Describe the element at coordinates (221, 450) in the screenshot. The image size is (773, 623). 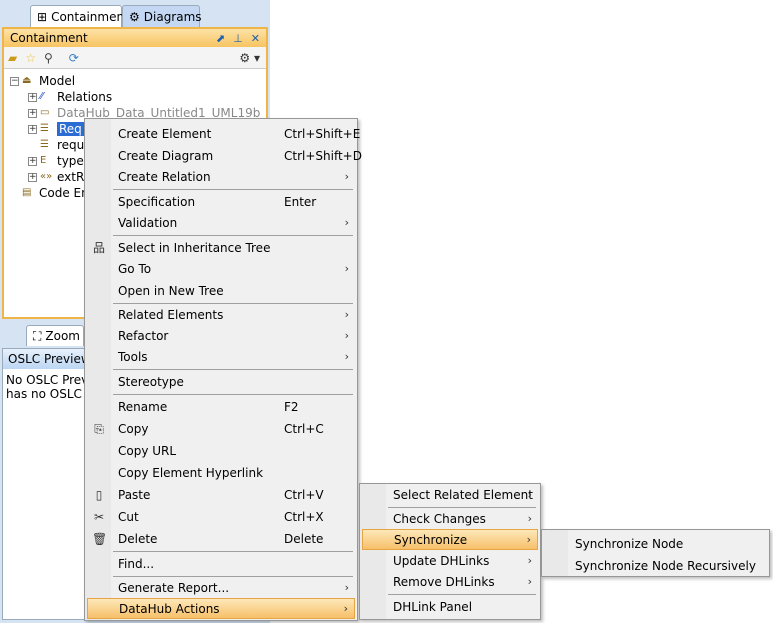
I see `menu-item-copy-url: Copy URL` at that location.